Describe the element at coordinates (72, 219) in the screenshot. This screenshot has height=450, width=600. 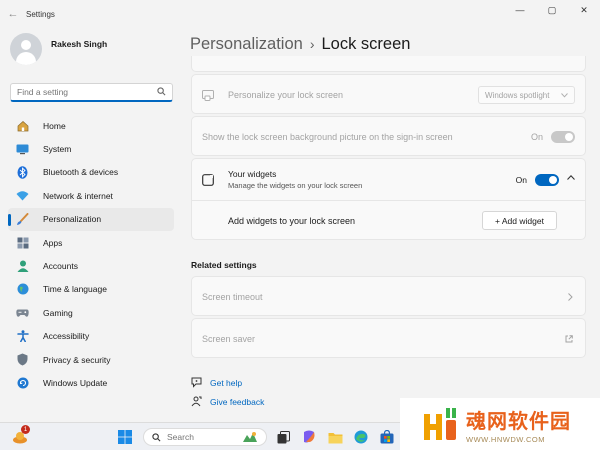
I see `sidebar-item-label: Personalization` at that location.